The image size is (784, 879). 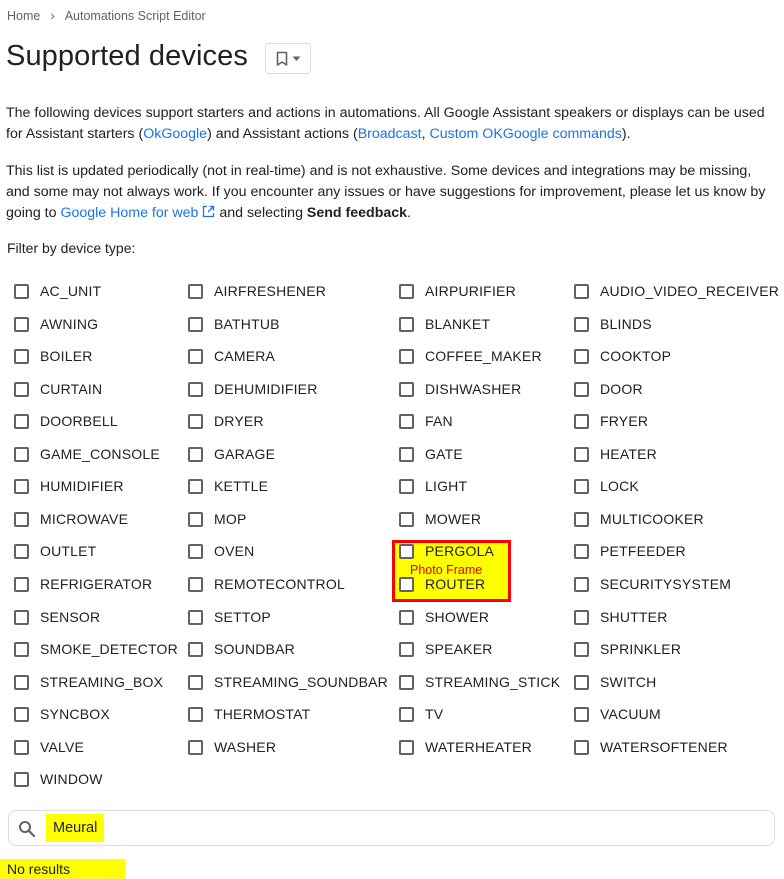 What do you see at coordinates (627, 649) in the screenshot?
I see `filter-option: SPRINKLER` at bounding box center [627, 649].